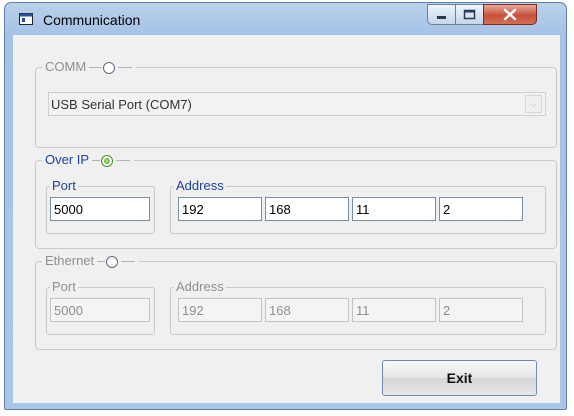  I want to click on close-icon, so click(510, 14).